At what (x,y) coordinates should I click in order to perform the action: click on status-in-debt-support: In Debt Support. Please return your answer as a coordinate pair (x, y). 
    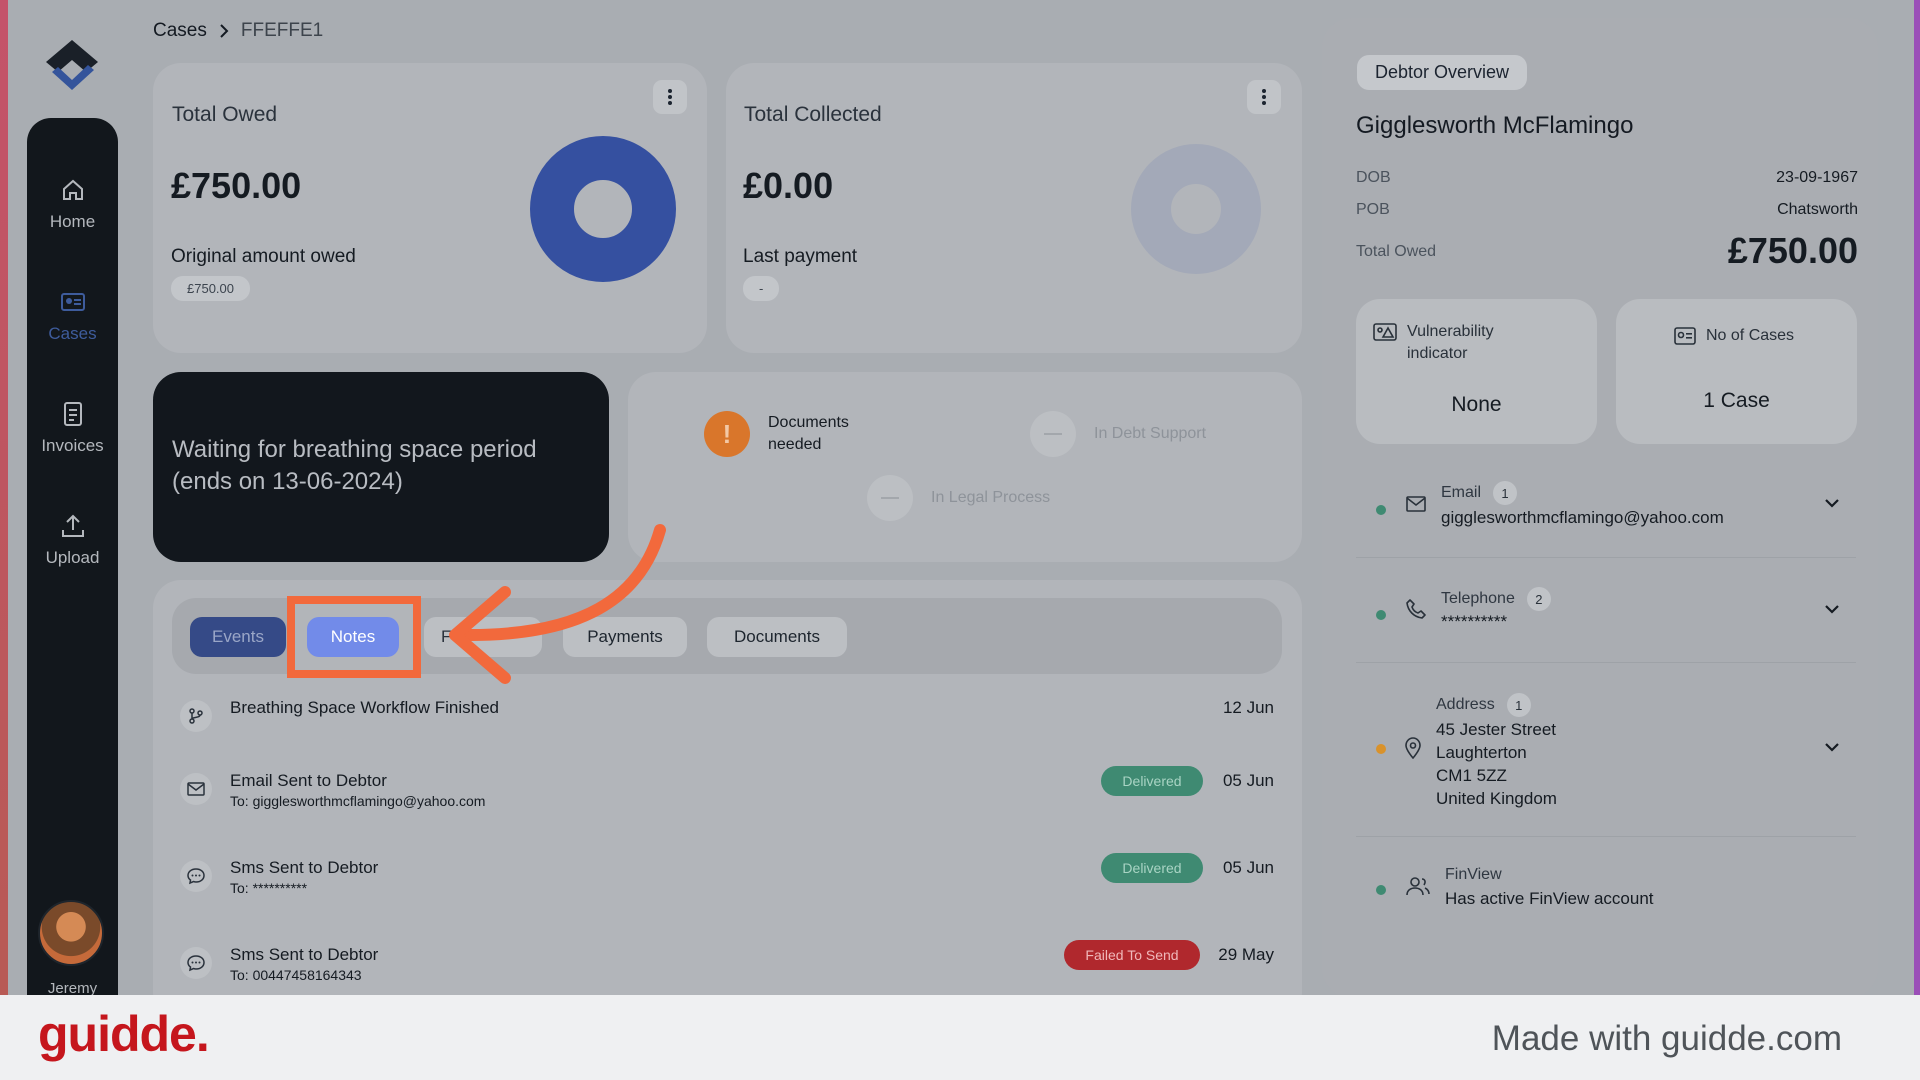
    Looking at the image, I should click on (1118, 434).